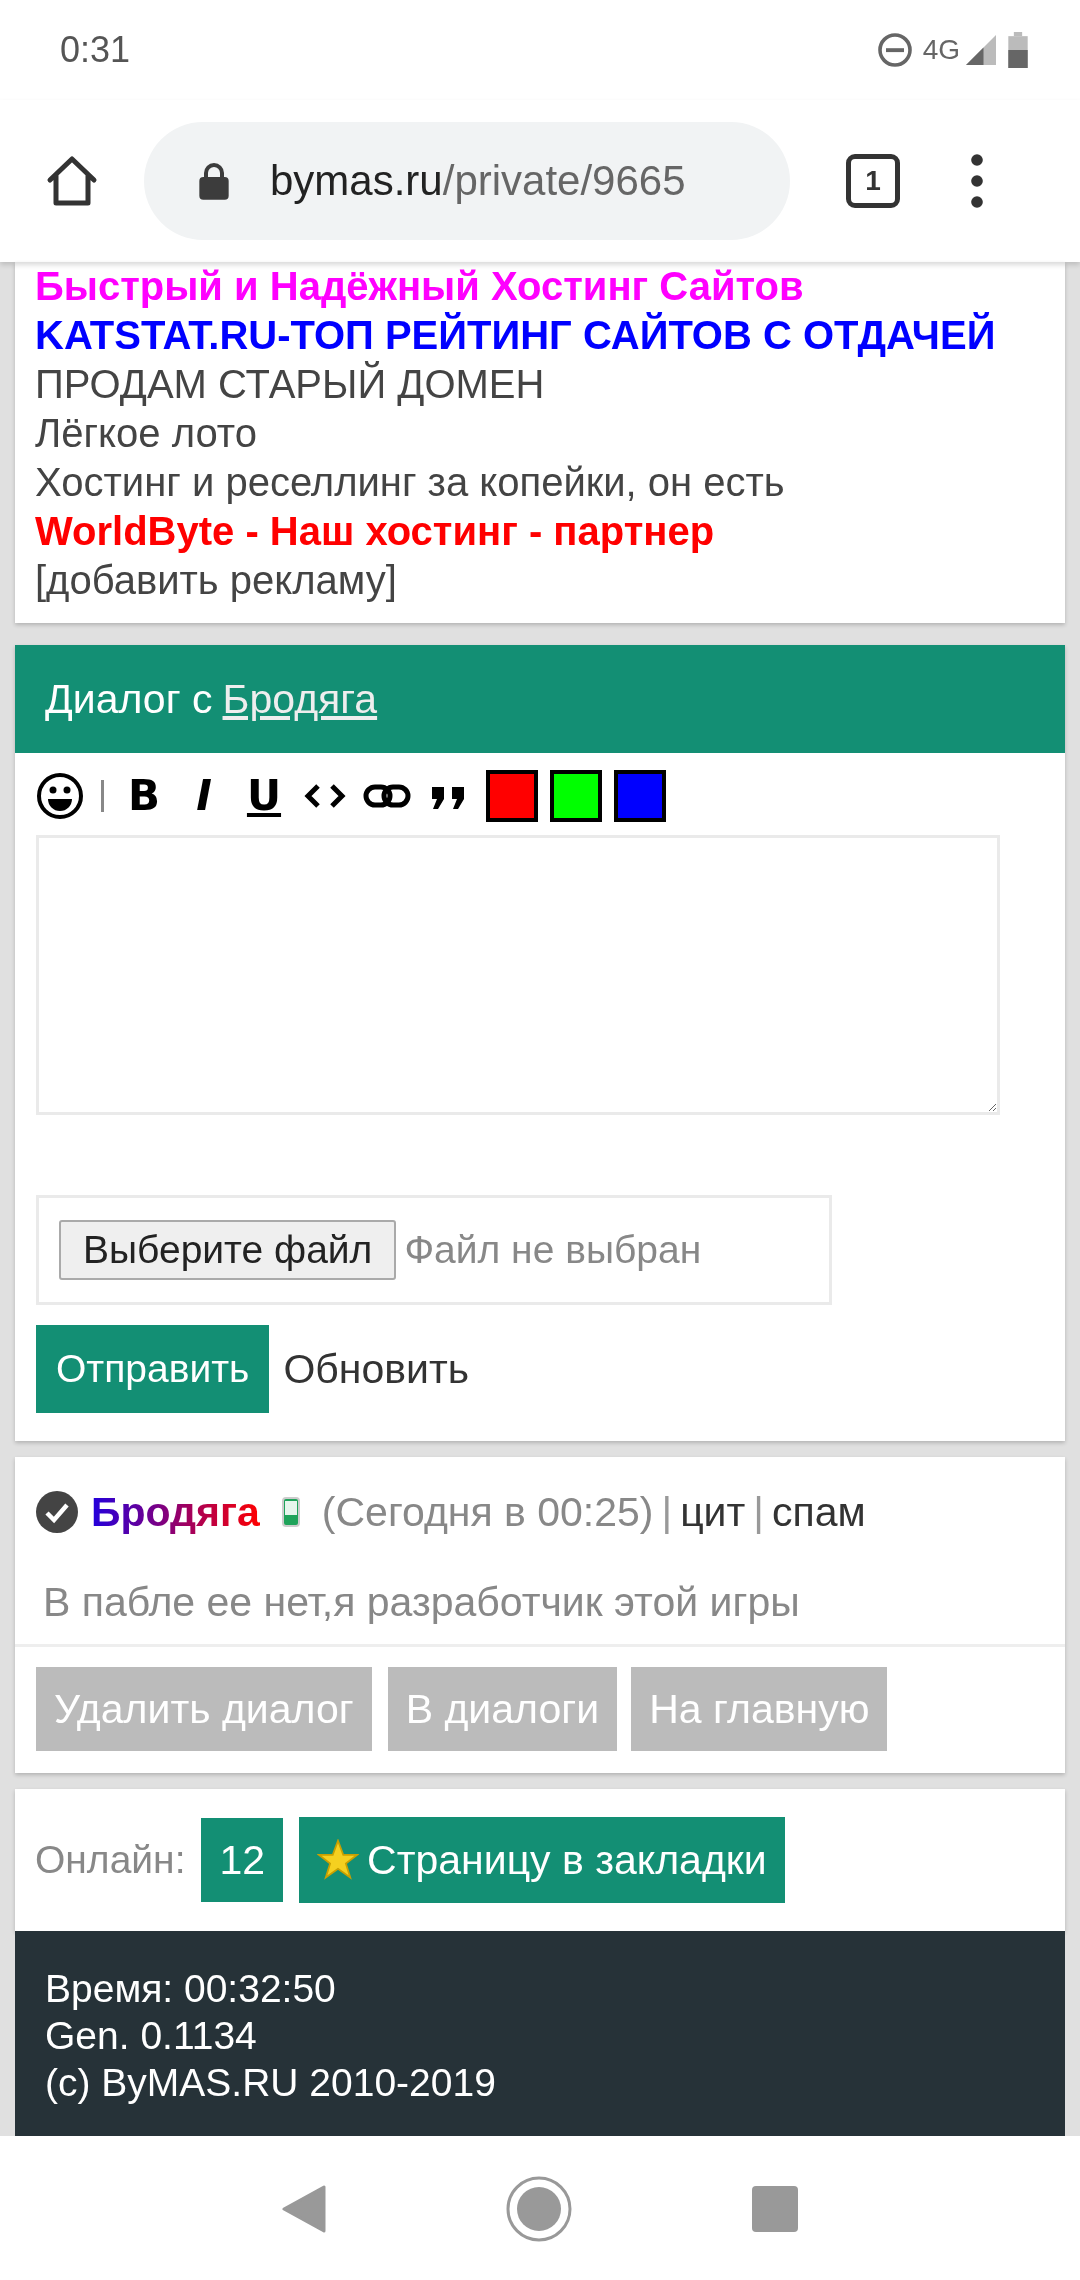 The height and width of the screenshot is (2280, 1080). Describe the element at coordinates (713, 1512) in the screenshot. I see `quote-link: цит` at that location.